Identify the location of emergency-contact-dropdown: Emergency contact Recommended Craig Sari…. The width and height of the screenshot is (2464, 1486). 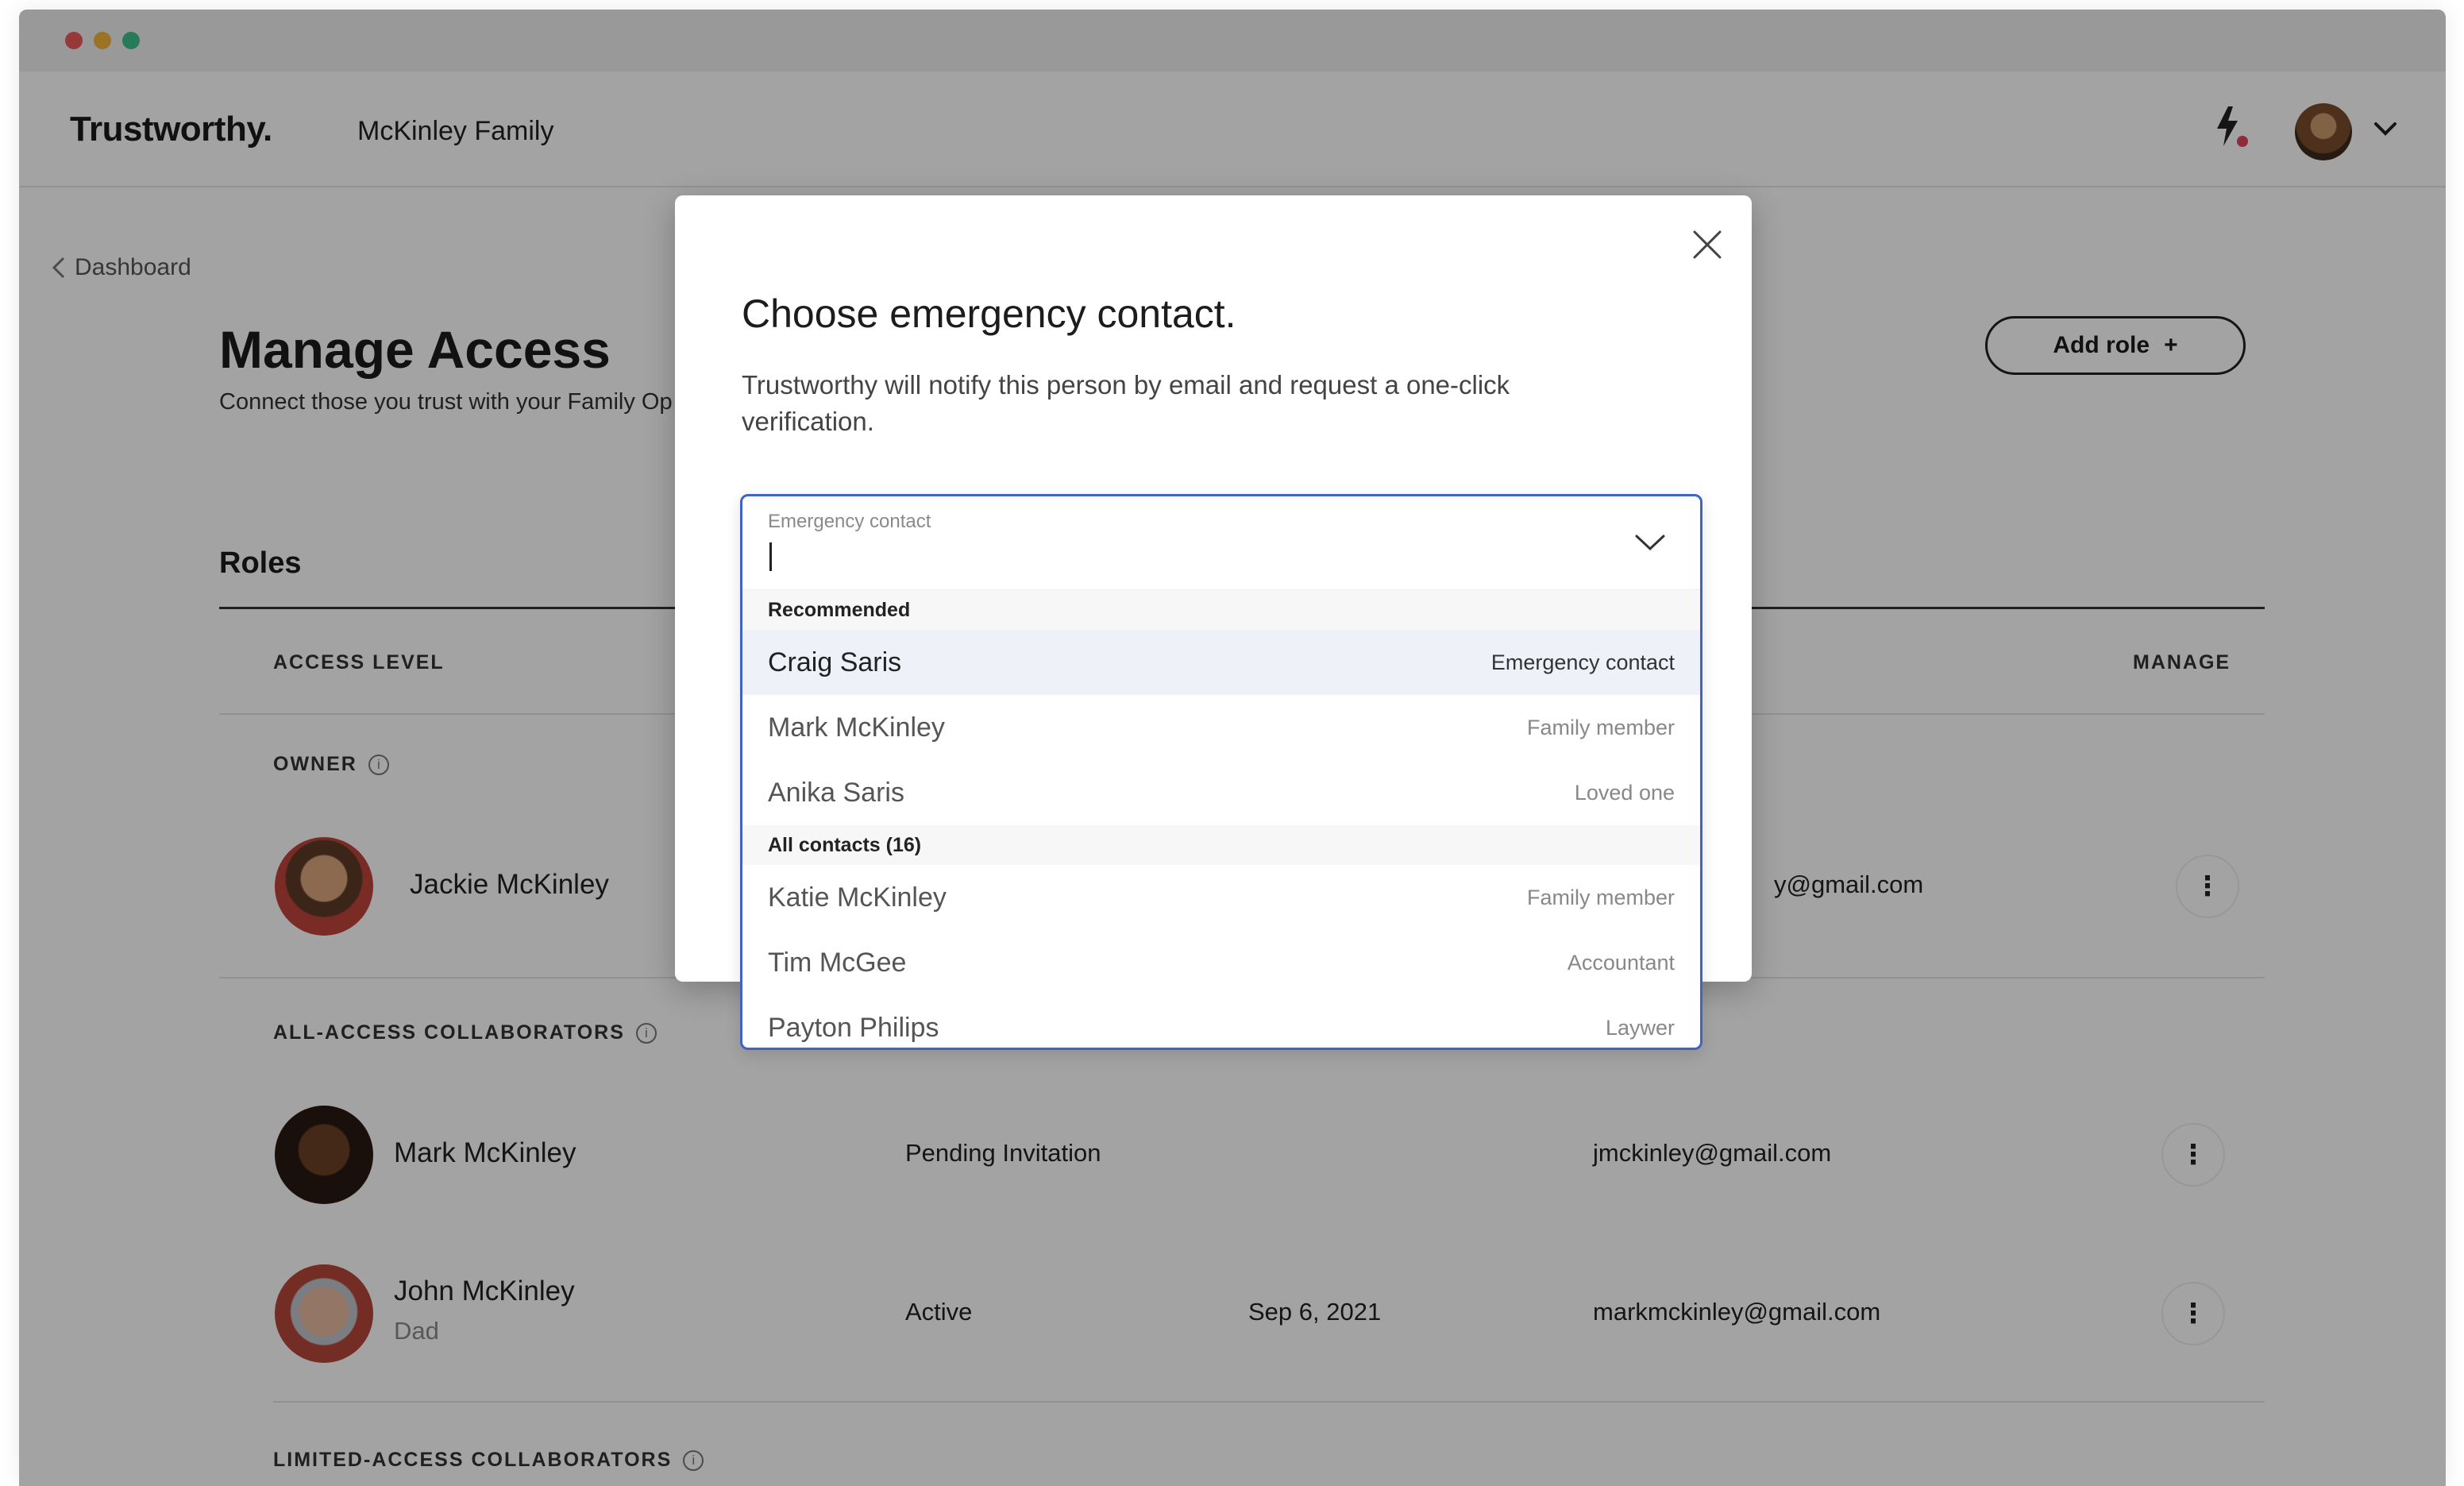
(1221, 772).